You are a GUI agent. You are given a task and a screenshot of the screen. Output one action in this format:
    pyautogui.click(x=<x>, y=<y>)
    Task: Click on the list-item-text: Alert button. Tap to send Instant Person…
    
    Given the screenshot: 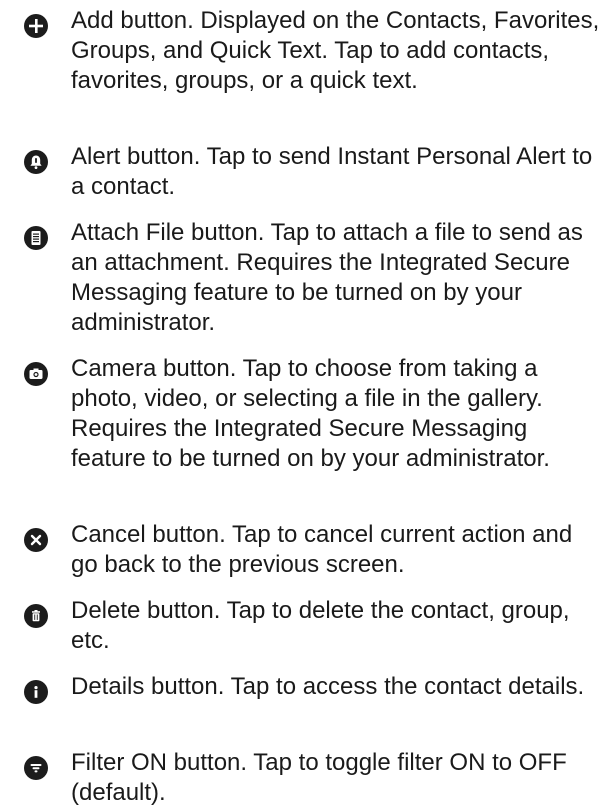 What is the action you would take?
    pyautogui.click(x=332, y=171)
    